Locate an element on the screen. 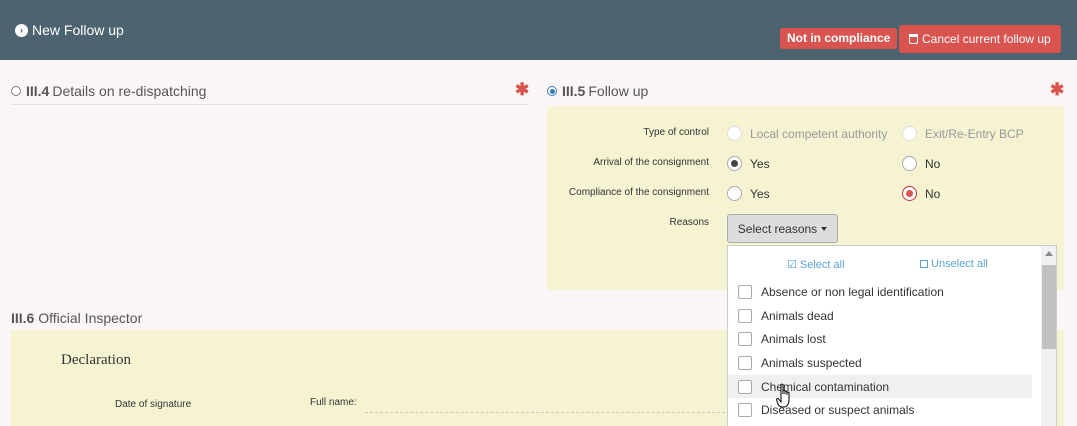 The image size is (1077, 426). reason-item: Chemical contamination is located at coordinates (880, 386).